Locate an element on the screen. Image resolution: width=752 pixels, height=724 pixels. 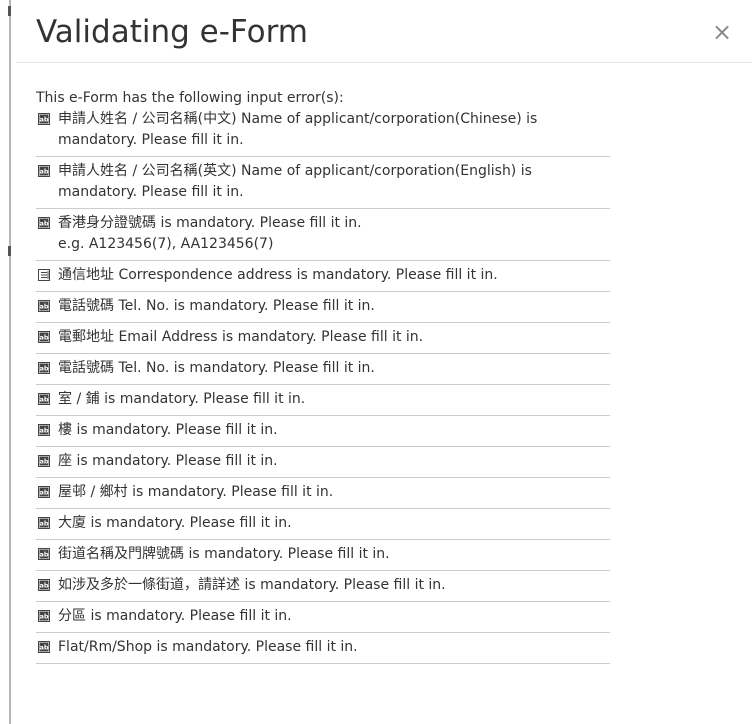
text-area-icon is located at coordinates (44, 274).